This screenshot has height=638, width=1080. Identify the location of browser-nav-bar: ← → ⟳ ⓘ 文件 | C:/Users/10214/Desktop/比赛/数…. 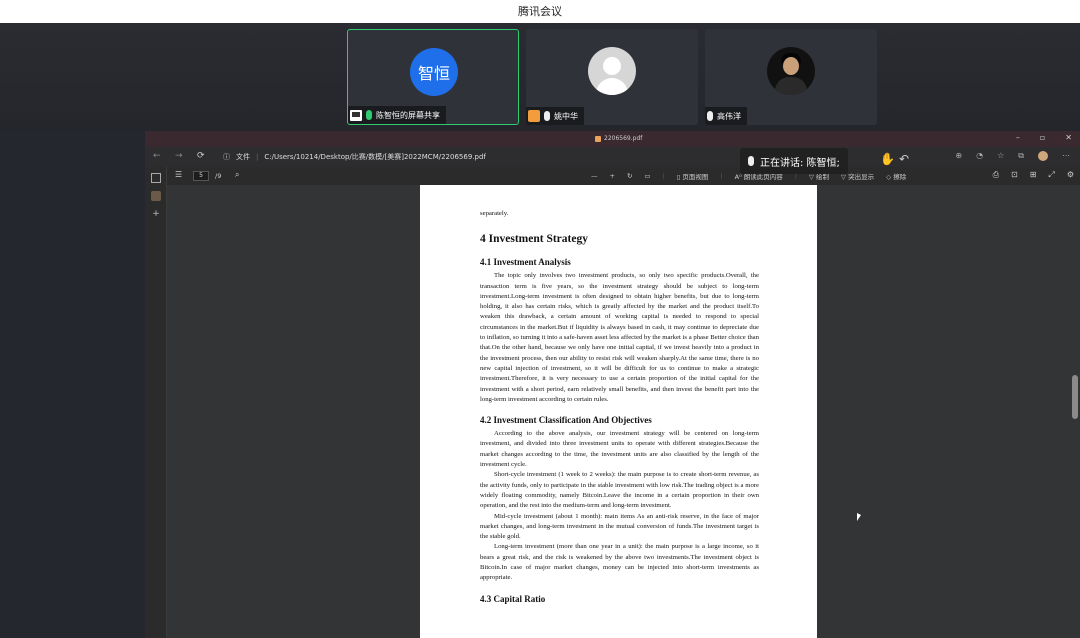
(612, 157).